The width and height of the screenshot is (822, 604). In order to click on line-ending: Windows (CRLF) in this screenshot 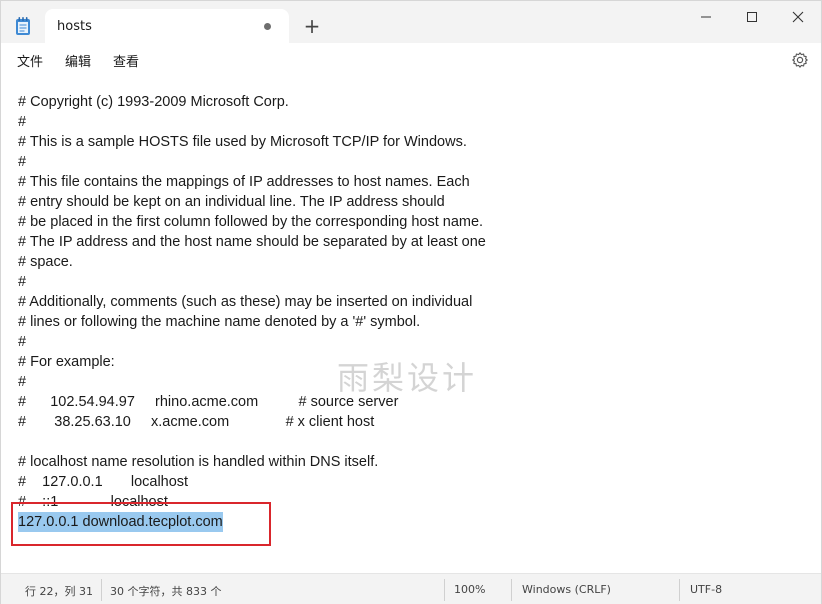, I will do `click(566, 589)`.